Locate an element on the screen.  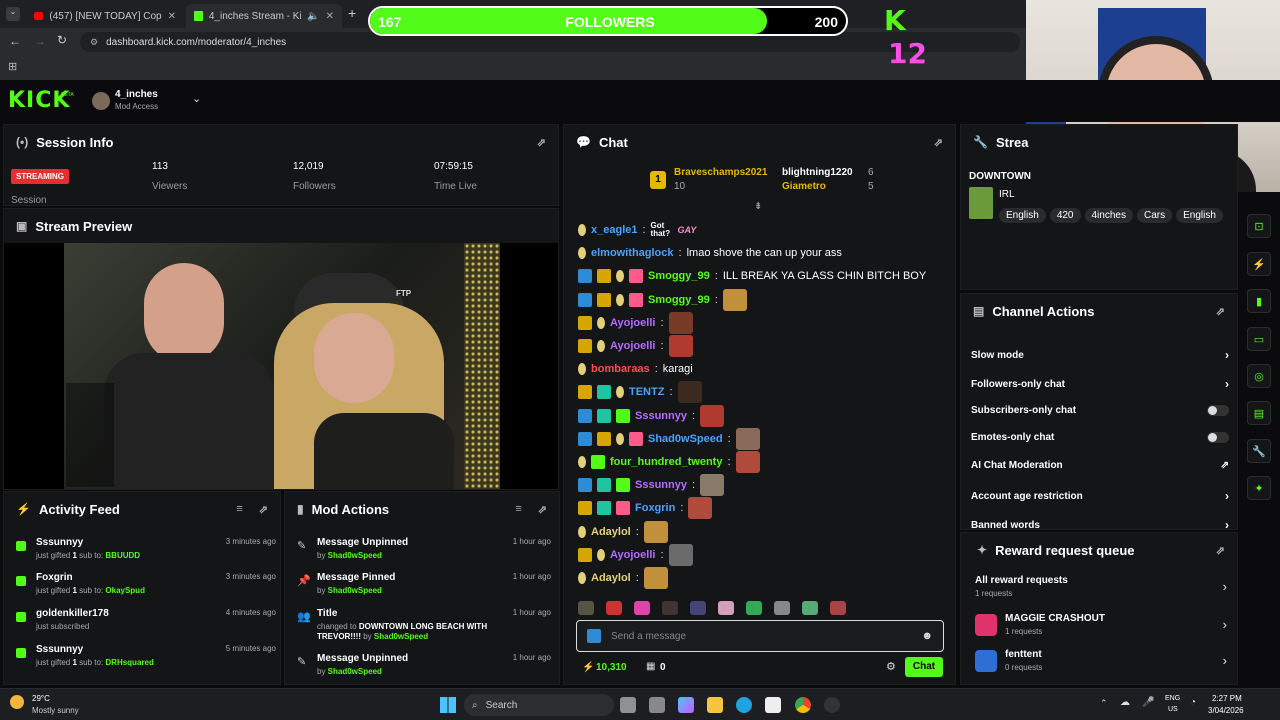
weather-icon is located at coordinates (17, 702).